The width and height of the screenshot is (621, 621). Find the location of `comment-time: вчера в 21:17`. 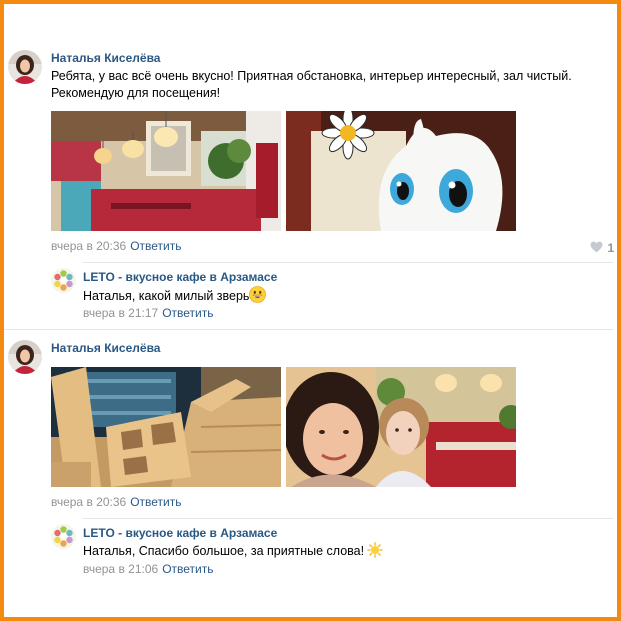

comment-time: вчера в 21:17 is located at coordinates (120, 313).